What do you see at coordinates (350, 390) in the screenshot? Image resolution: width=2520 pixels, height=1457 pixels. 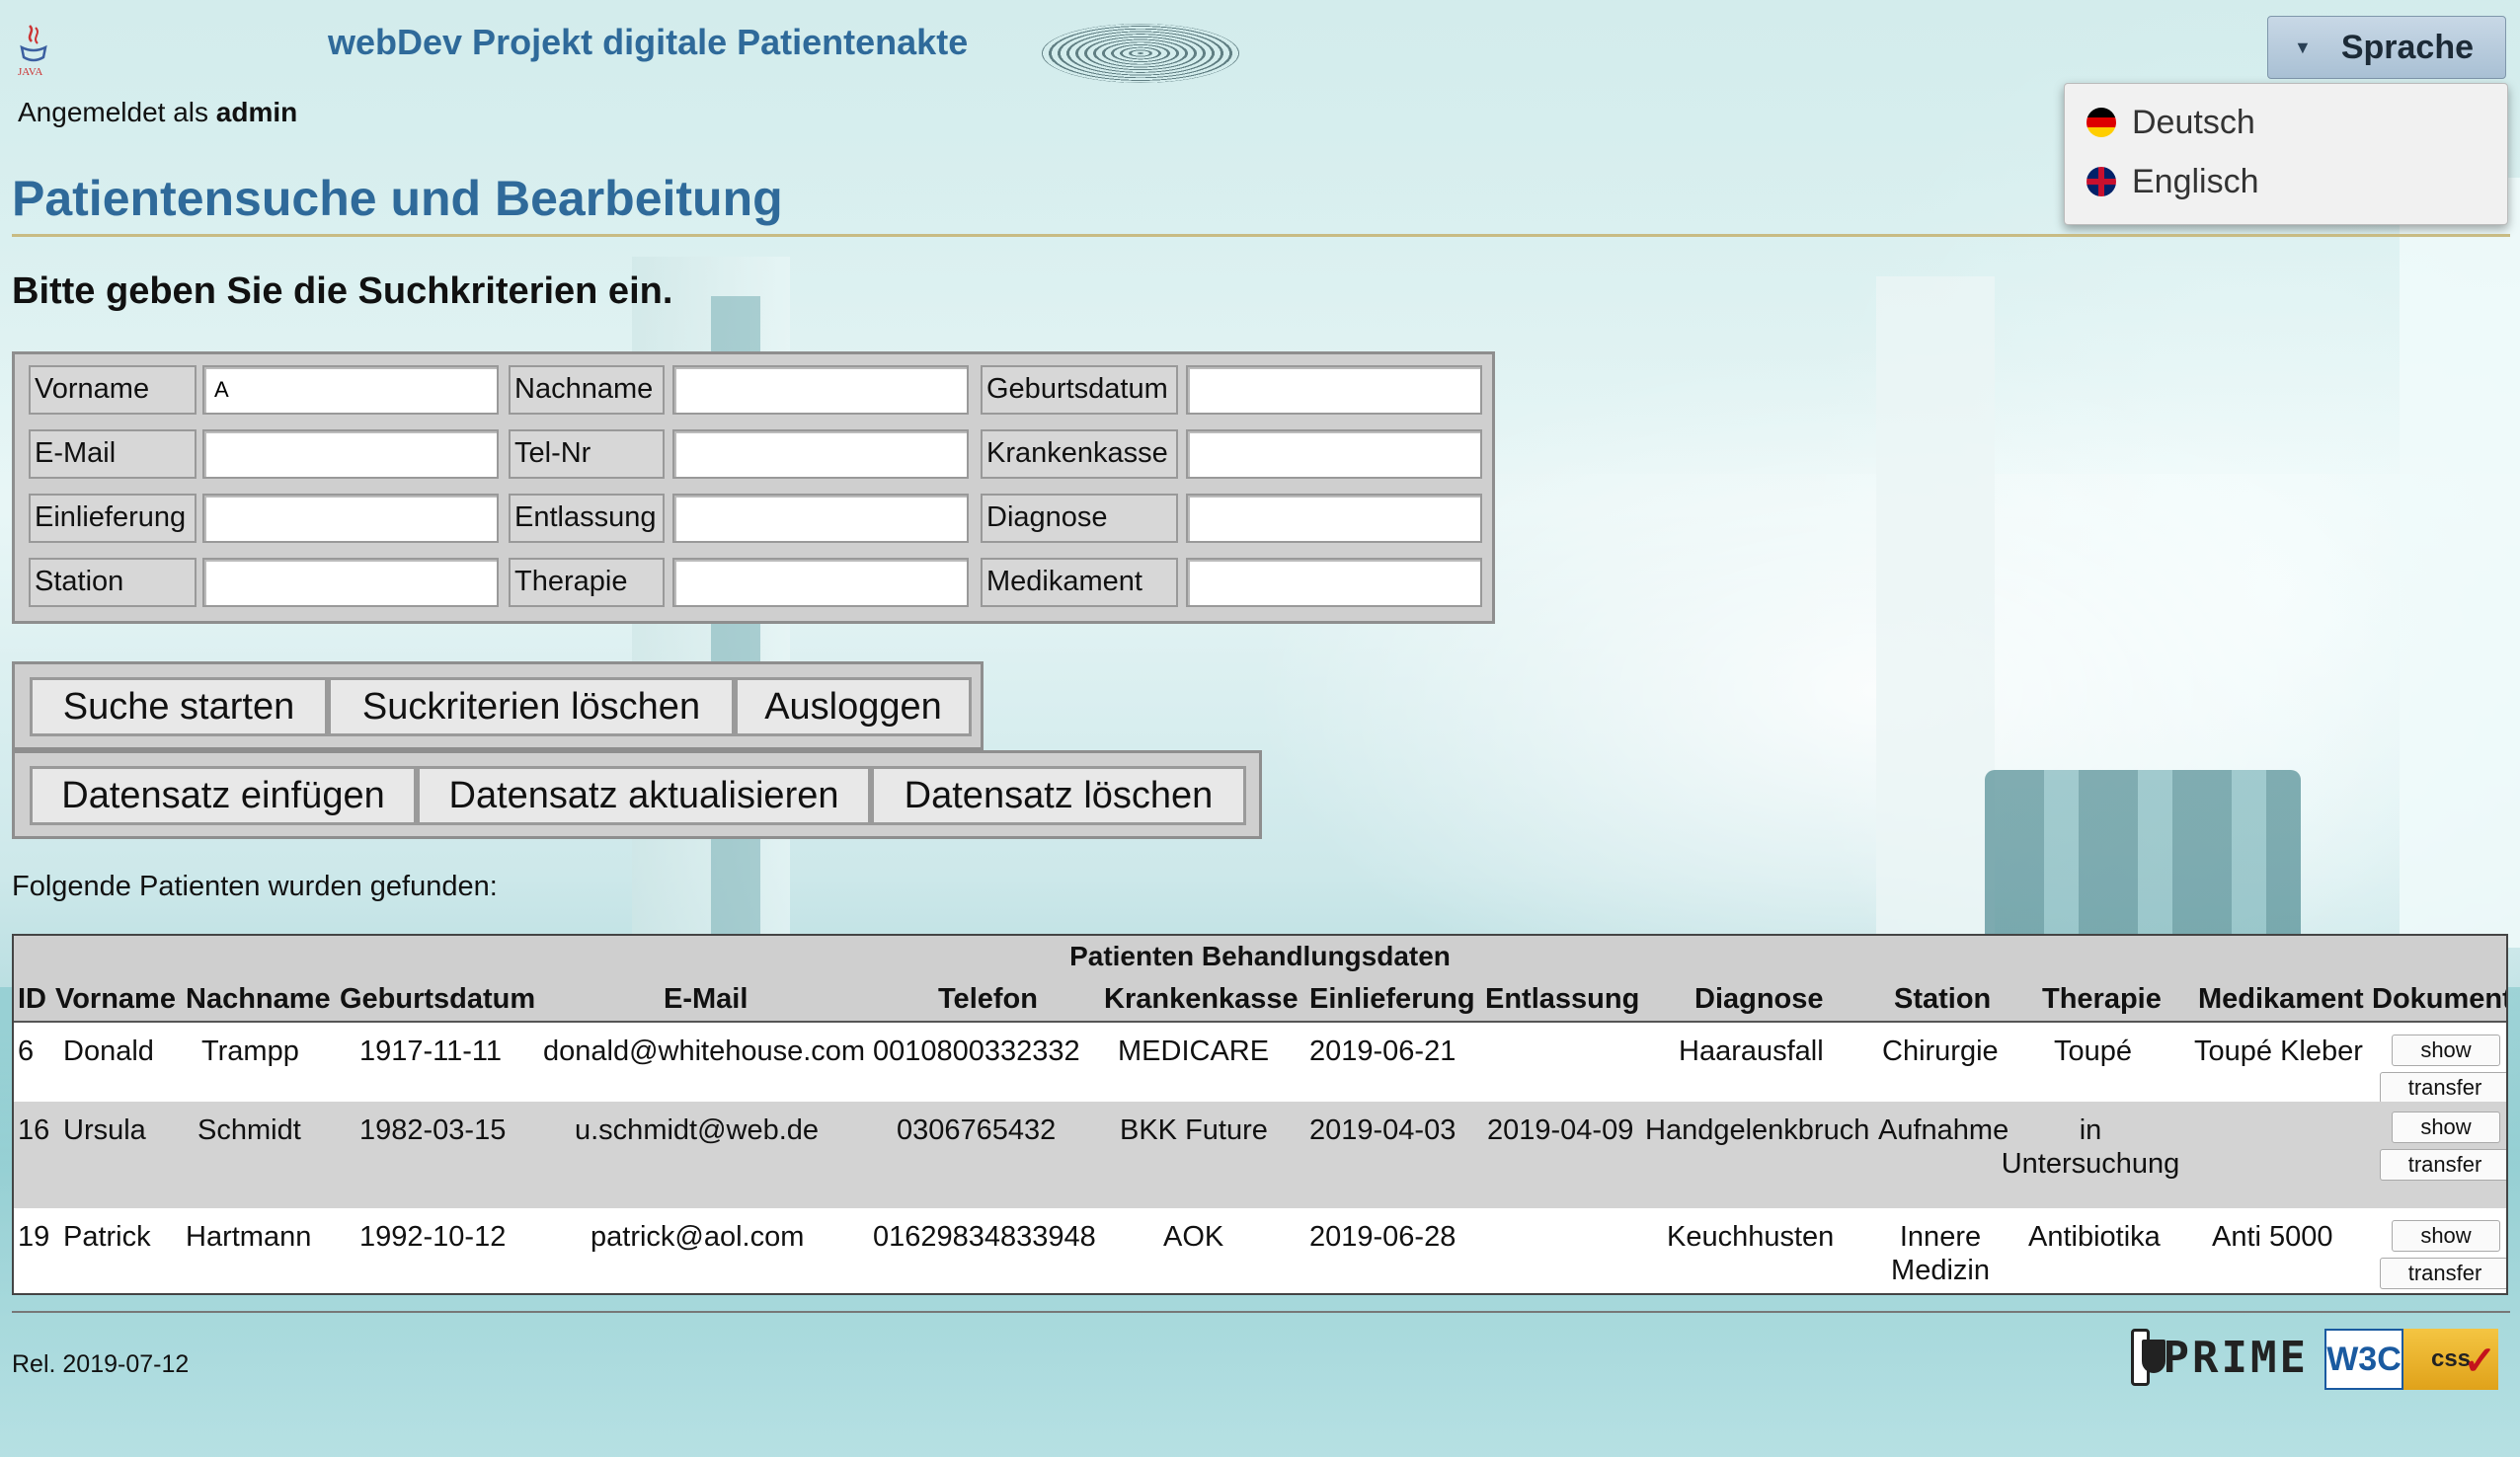 I see `vorname-input` at bounding box center [350, 390].